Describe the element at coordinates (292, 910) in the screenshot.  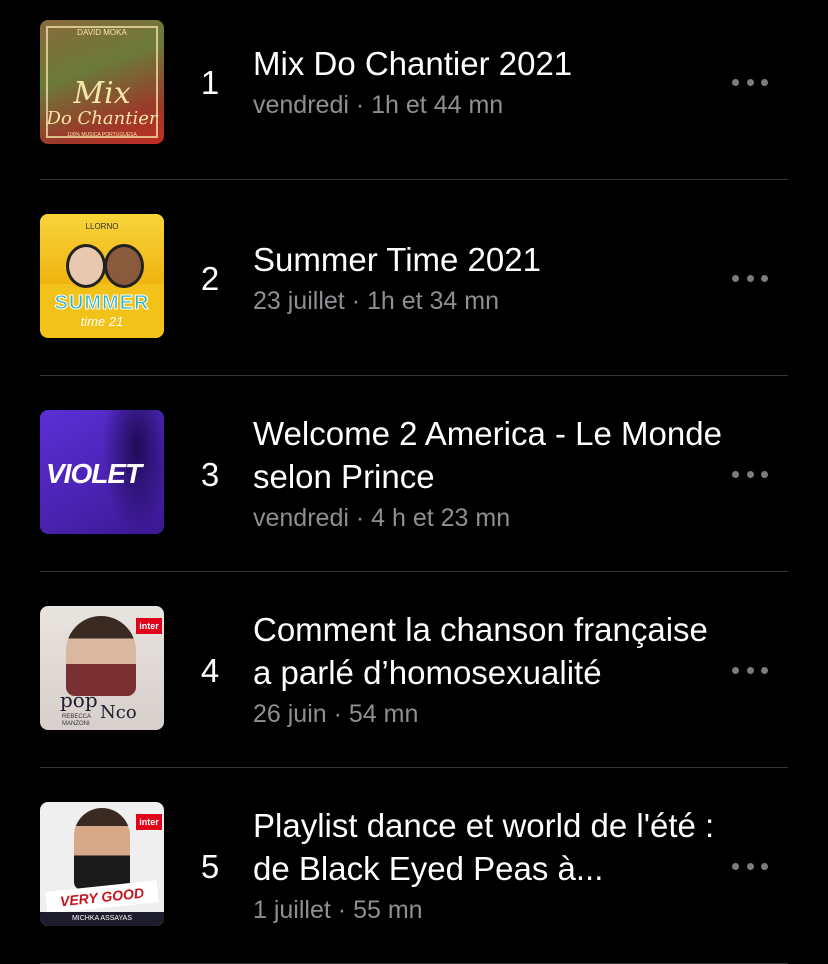
I see `episode-date: 1 juillet` at that location.